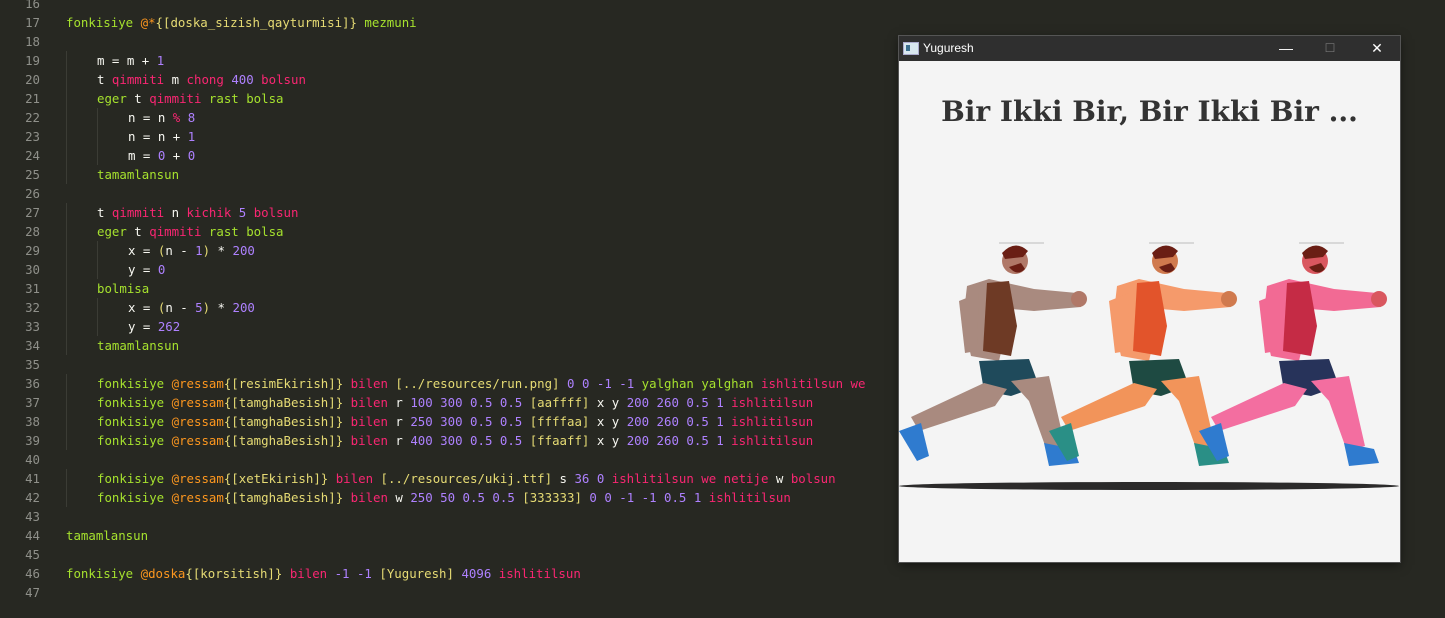  Describe the element at coordinates (199, 307) in the screenshot. I see `code-token: 5` at that location.